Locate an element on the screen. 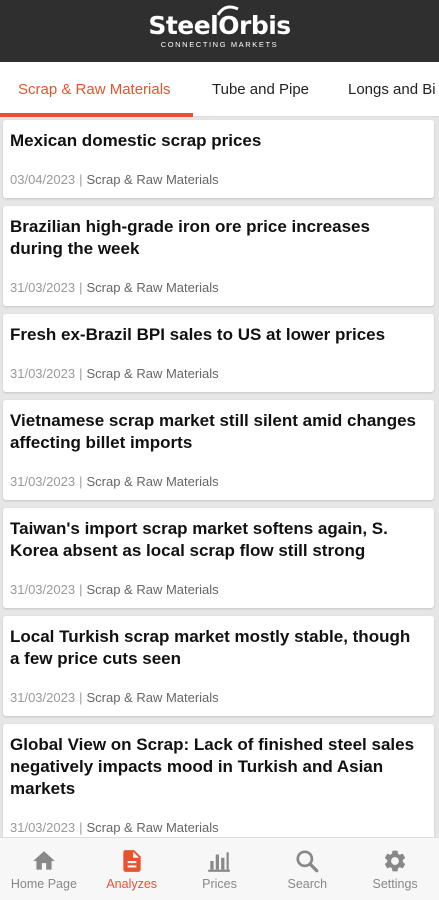 The width and height of the screenshot is (439, 900). nav-prices: Prices is located at coordinates (220, 869).